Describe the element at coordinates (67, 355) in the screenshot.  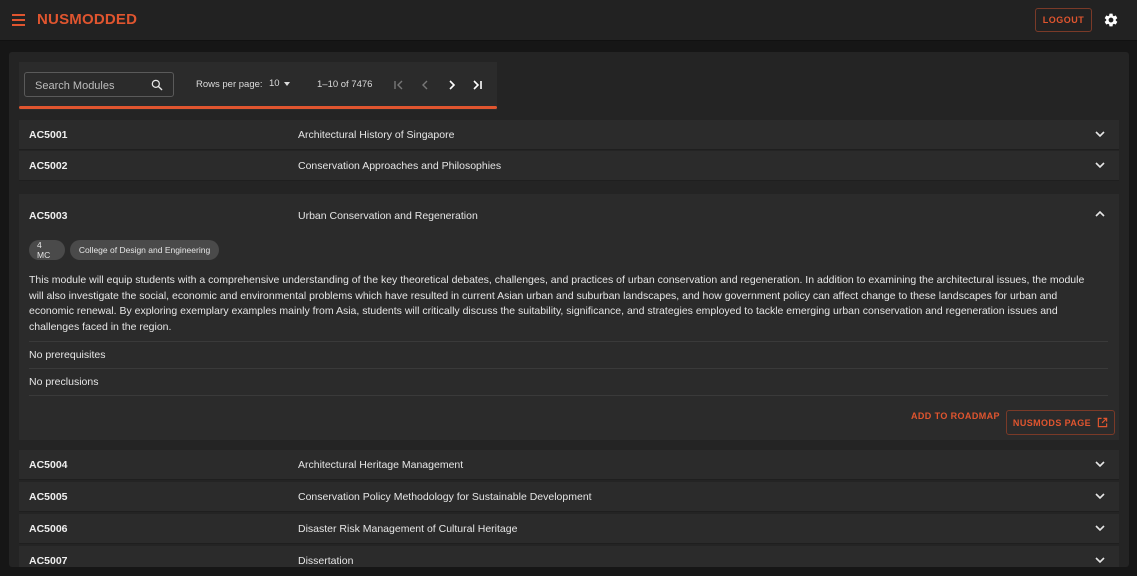
I see `prerequisites-text: No prerequisites` at that location.